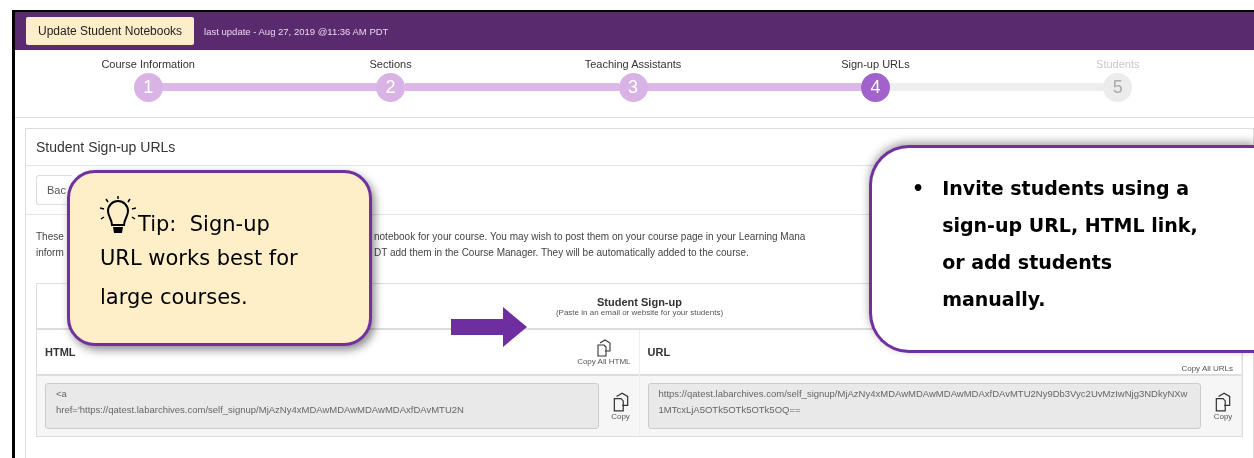 The height and width of the screenshot is (458, 1254). I want to click on step-circle: 4, so click(875, 87).